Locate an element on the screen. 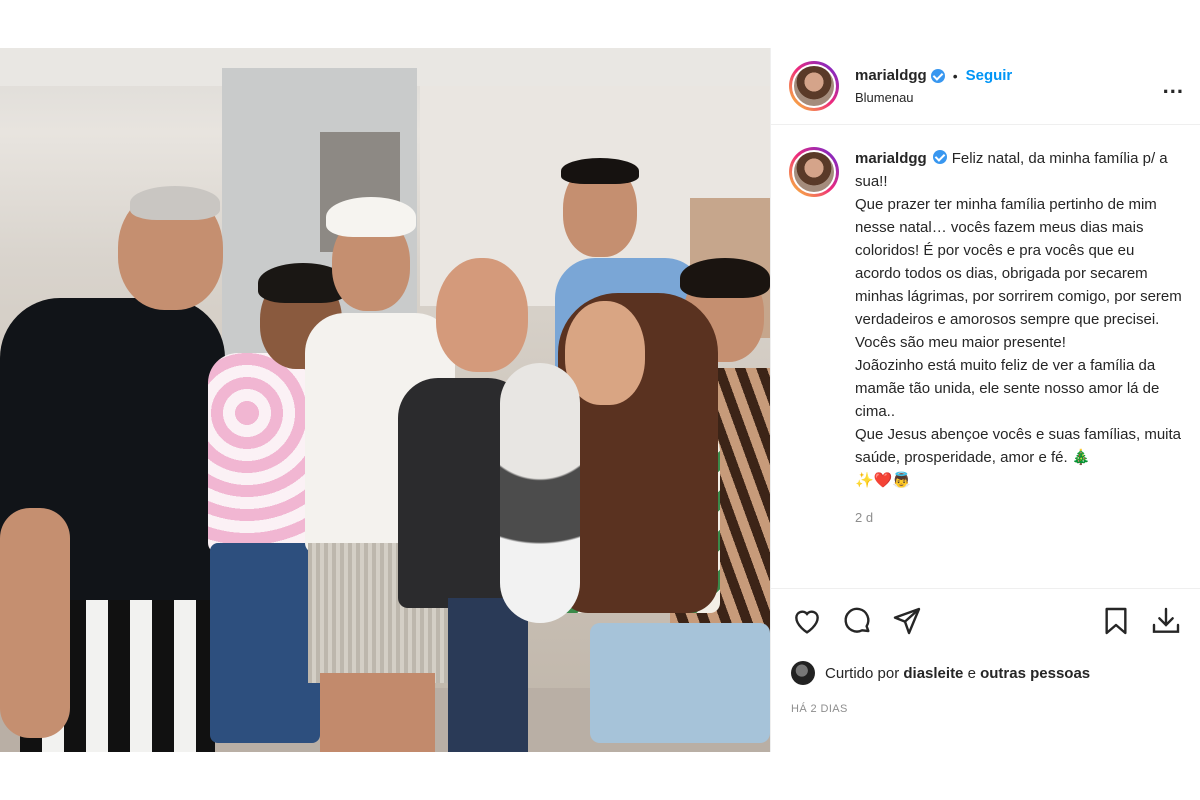 Image resolution: width=1200 pixels, height=800 pixels. photo-person-grandfather is located at coordinates (112, 469).